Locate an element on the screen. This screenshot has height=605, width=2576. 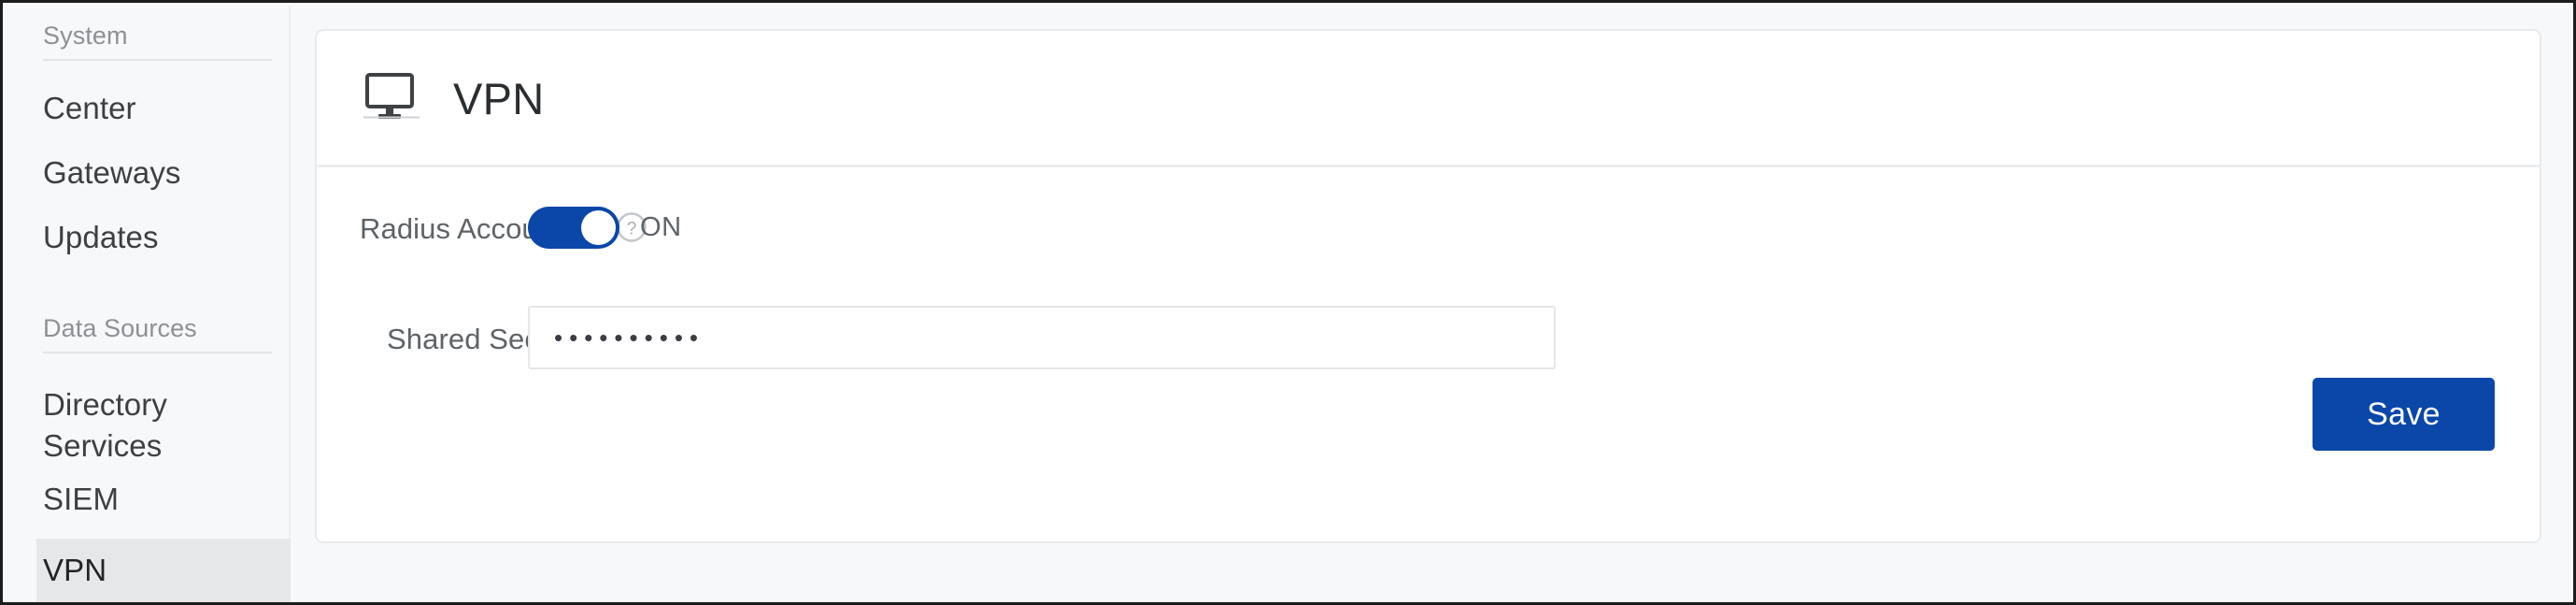
sidebar-item-vpn: VPN is located at coordinates (163, 570).